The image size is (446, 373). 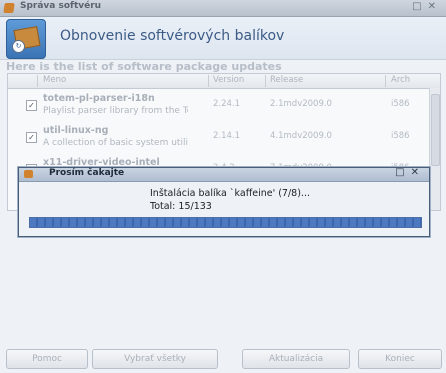 What do you see at coordinates (228, 80) in the screenshot?
I see `column-header-version: Version` at bounding box center [228, 80].